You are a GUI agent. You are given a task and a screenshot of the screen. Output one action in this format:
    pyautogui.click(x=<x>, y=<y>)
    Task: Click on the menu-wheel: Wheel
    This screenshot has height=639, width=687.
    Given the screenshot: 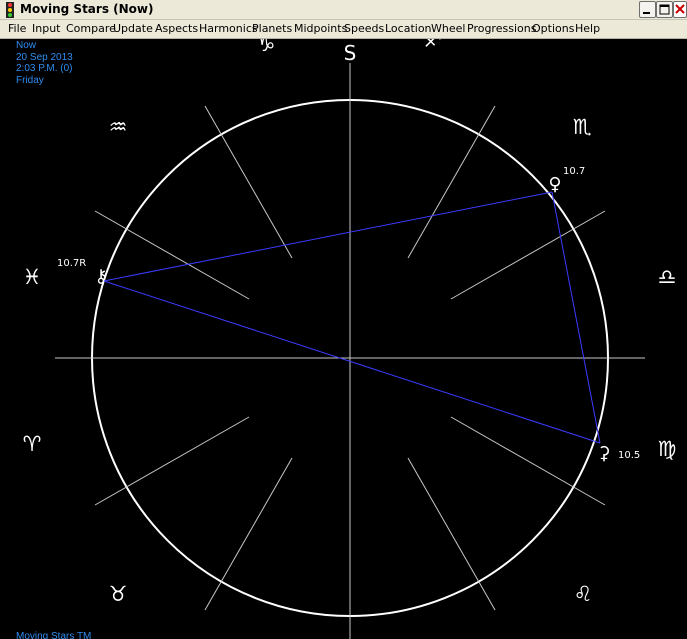 What is the action you would take?
    pyautogui.click(x=448, y=28)
    